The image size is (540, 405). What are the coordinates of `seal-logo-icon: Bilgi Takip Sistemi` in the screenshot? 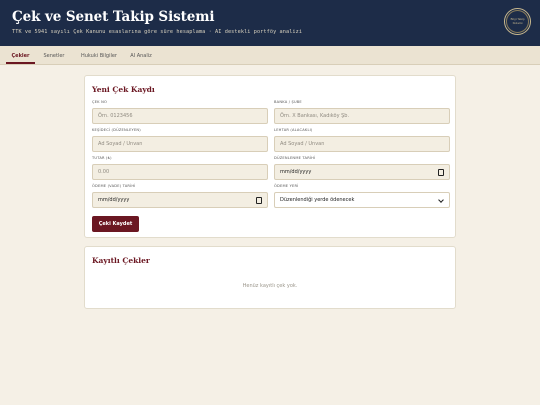 It's located at (517, 21).